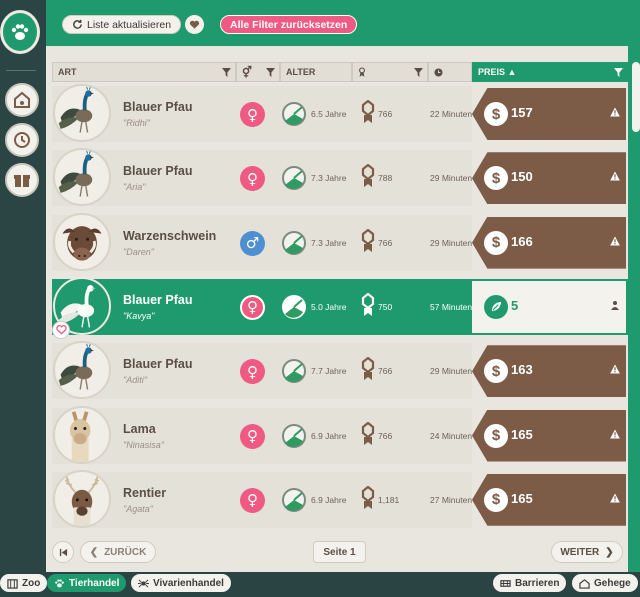 The image size is (640, 597). Describe the element at coordinates (181, 583) in the screenshot. I see `tab-vivarienhandel: Vivarienhandel` at that location.